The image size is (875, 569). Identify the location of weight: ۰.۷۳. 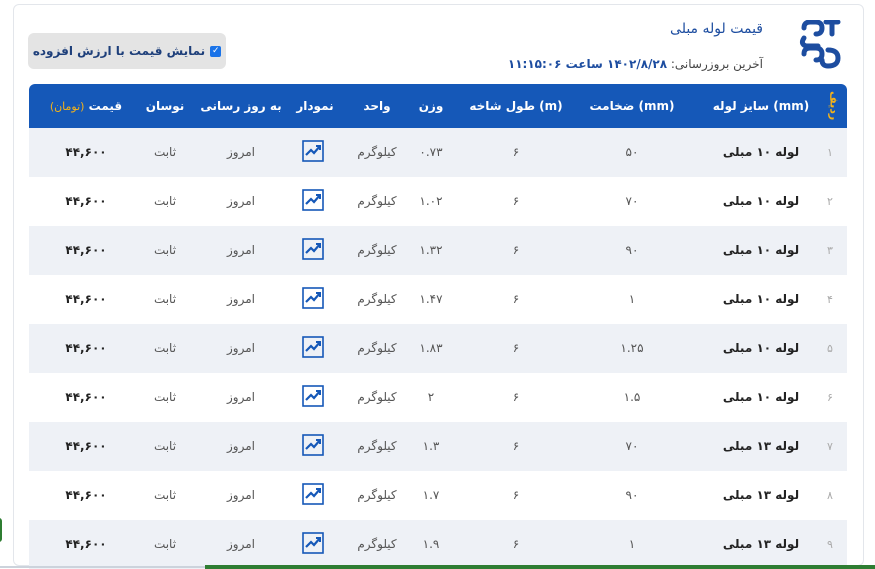
(431, 152).